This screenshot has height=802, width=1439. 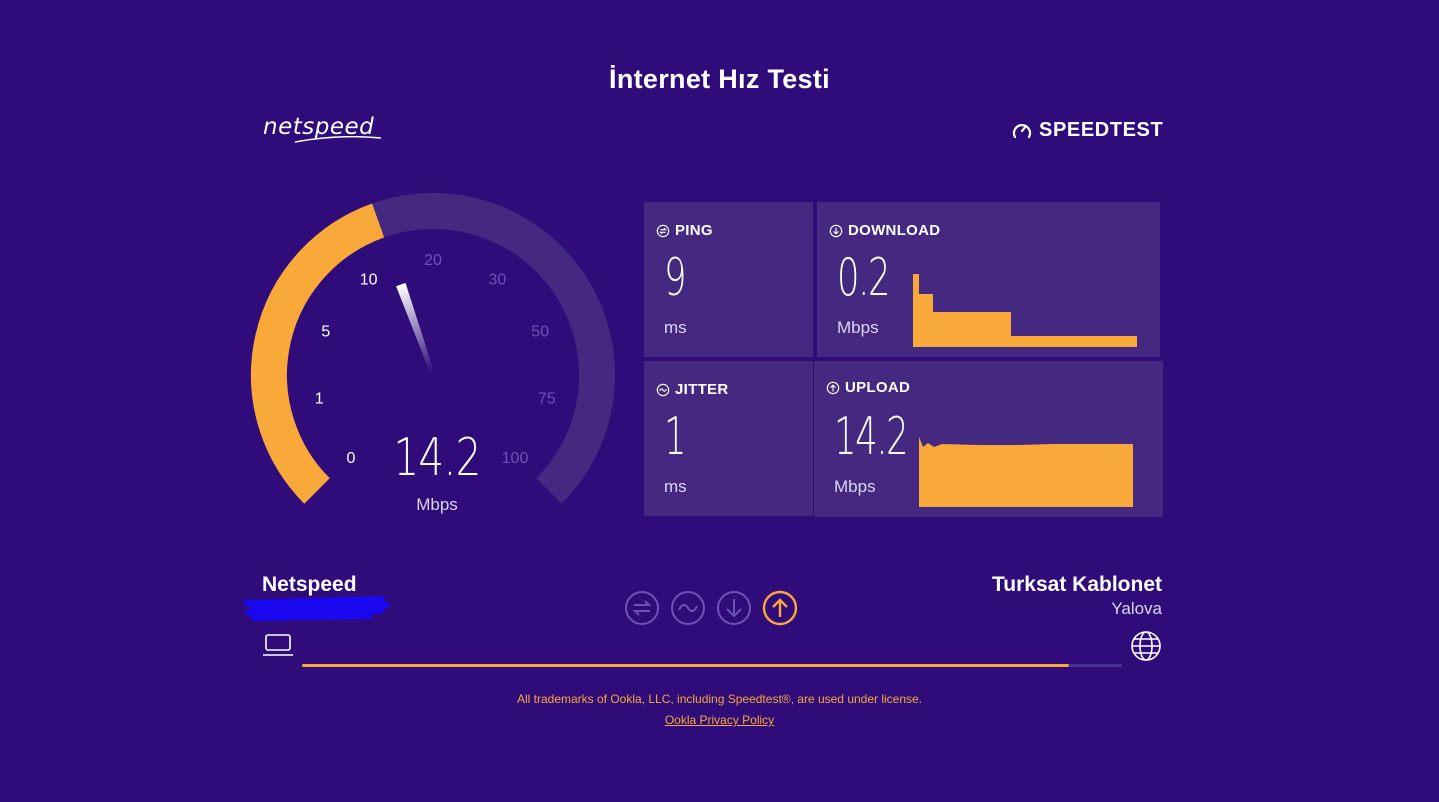 I want to click on gauge-tick-label: 1, so click(x=319, y=399).